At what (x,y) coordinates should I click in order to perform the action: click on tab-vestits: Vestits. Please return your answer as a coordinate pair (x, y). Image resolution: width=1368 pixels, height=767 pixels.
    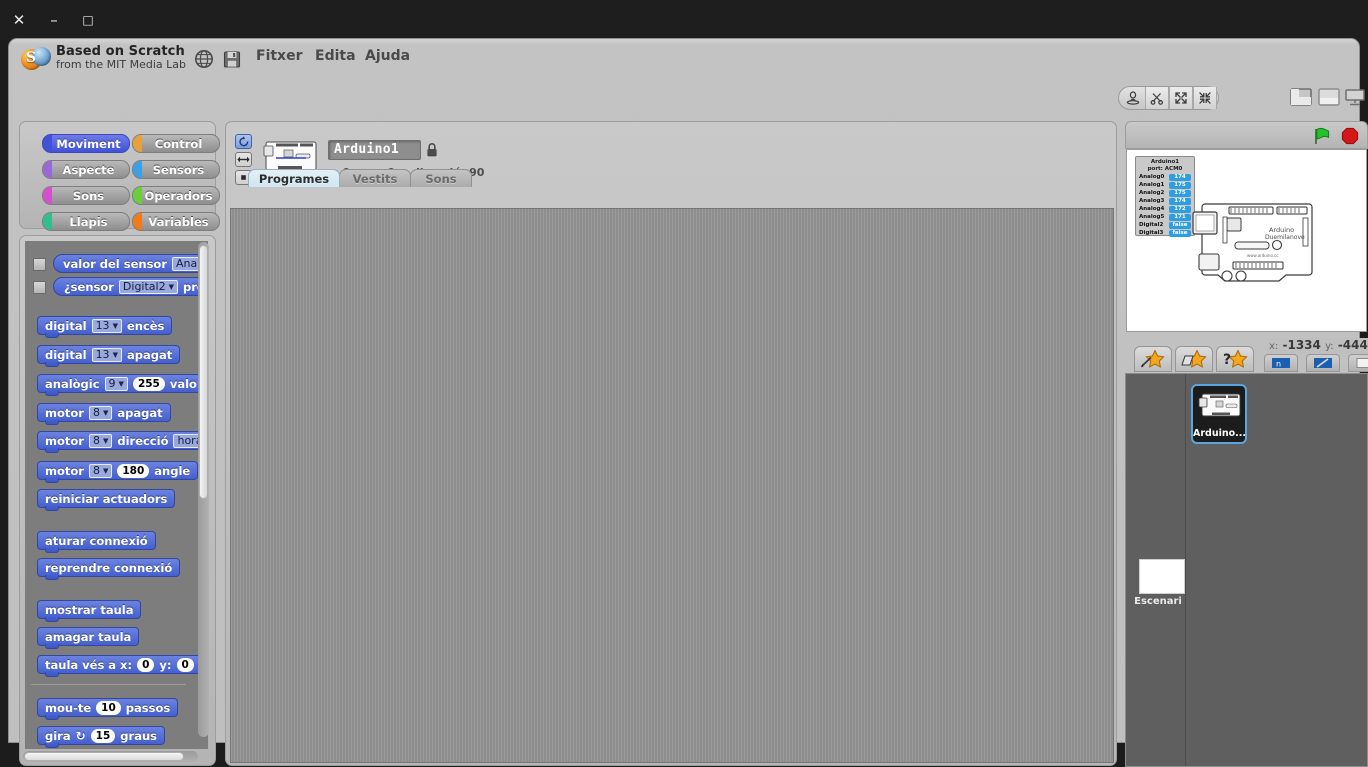
    Looking at the image, I should click on (375, 178).